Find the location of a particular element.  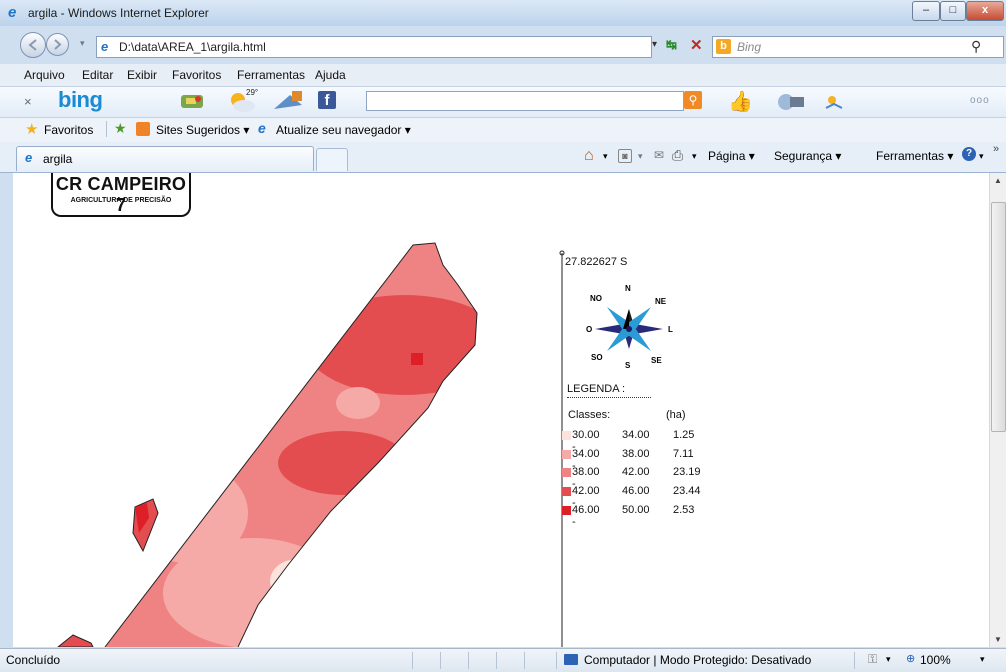

zoom-dropdown-icon: ▾ is located at coordinates (982, 659).